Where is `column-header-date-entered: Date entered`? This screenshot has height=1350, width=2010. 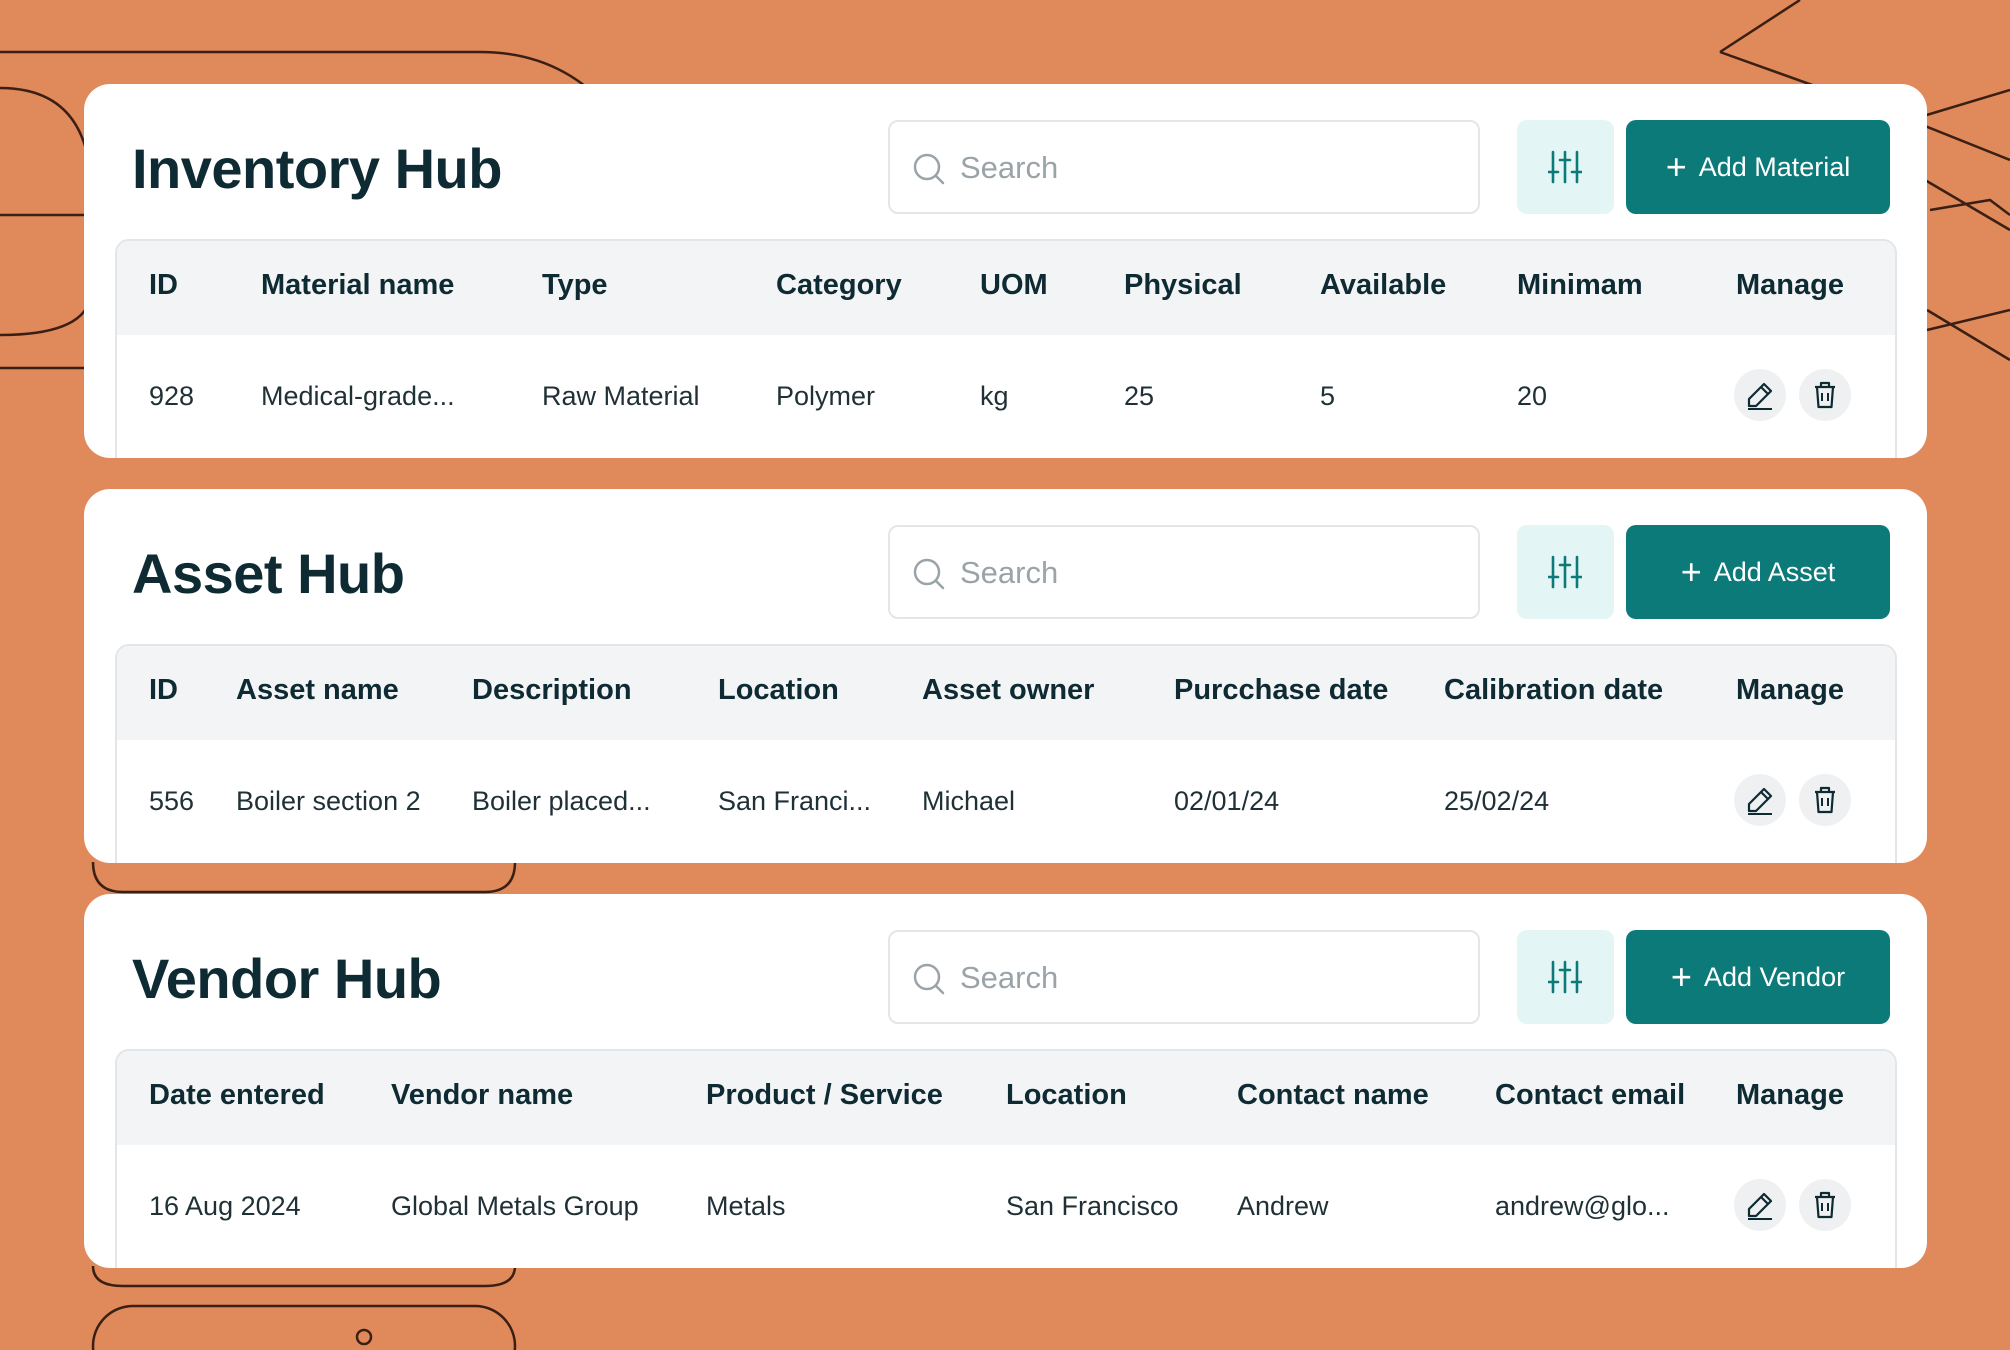 column-header-date-entered: Date entered is located at coordinates (237, 1095).